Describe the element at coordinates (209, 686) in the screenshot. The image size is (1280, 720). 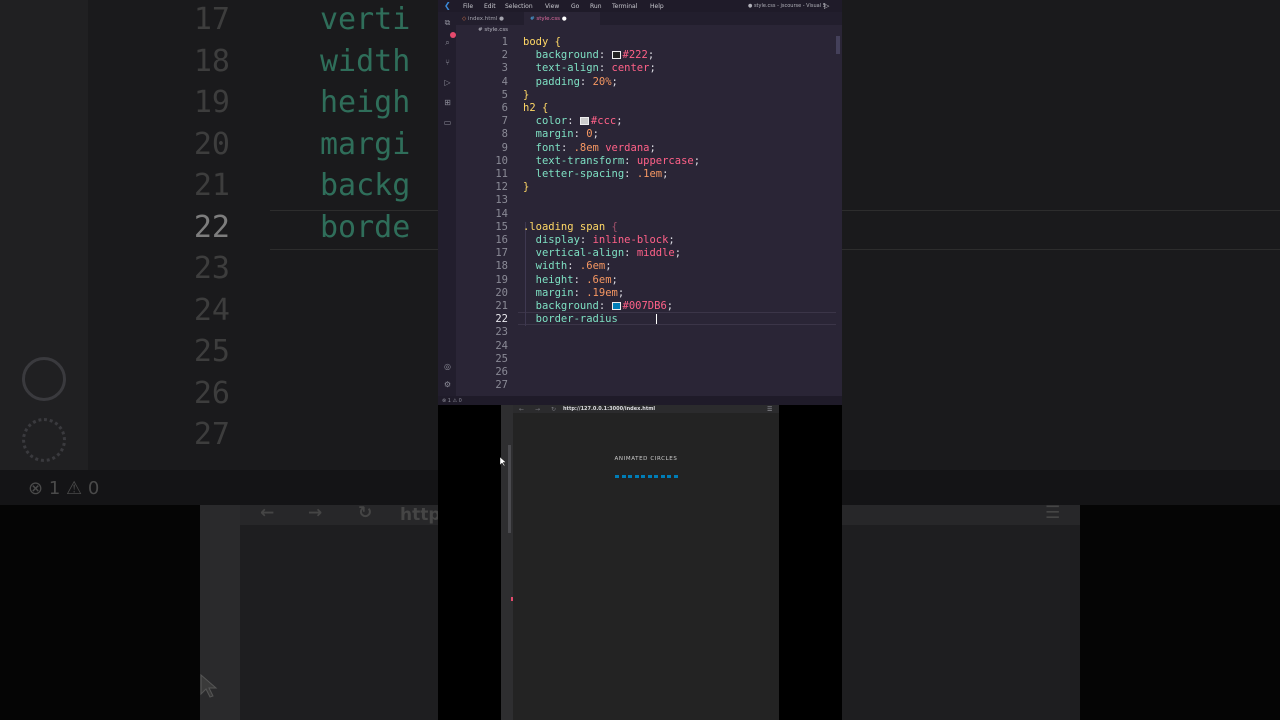
I see `background-mouse-cursor-icon` at that location.